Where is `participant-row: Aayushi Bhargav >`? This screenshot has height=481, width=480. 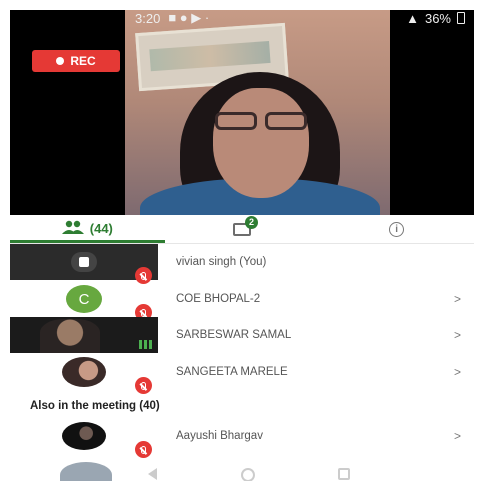
participant-row: Aayushi Bhargav > is located at coordinates (242, 438).